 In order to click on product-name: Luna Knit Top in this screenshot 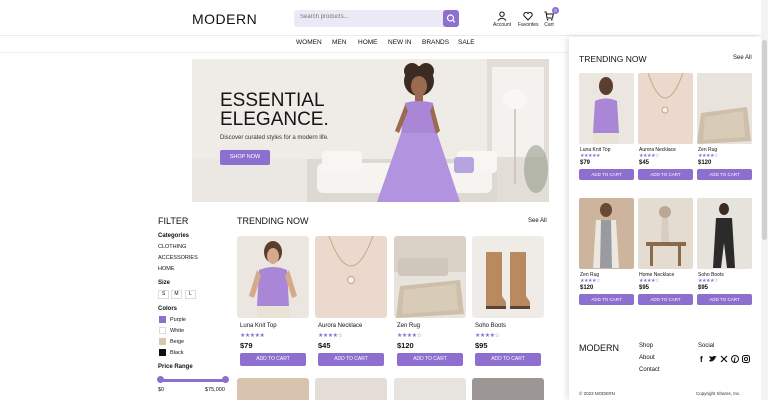, I will do `click(258, 326)`.